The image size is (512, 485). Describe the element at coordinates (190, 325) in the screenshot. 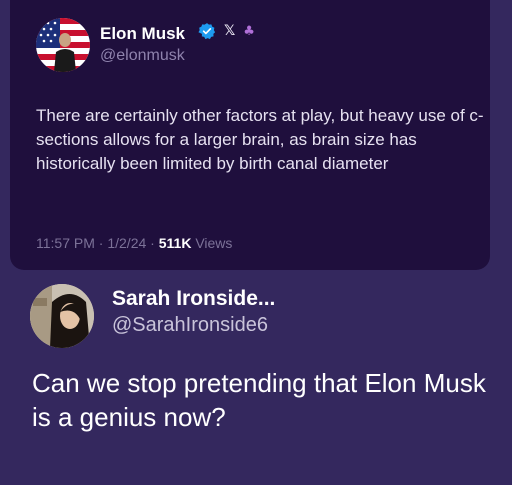

I see `reply-author-handle: @SarahIronside6` at that location.